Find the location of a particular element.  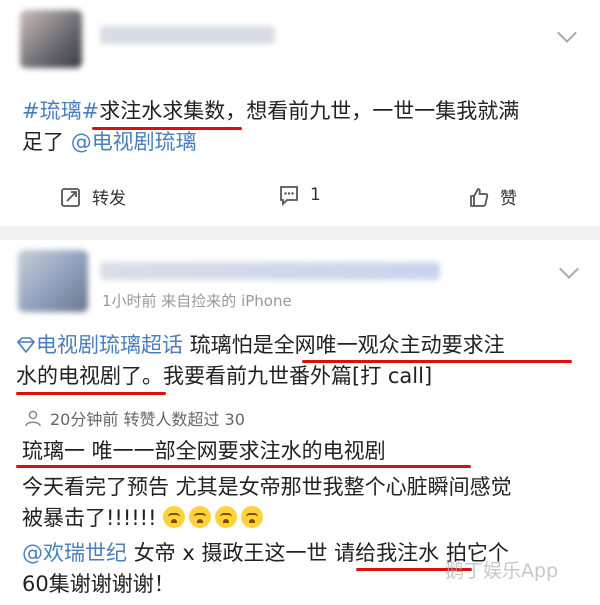

post-meta: 1小时前 来自捡来的 iPhone is located at coordinates (197, 301).